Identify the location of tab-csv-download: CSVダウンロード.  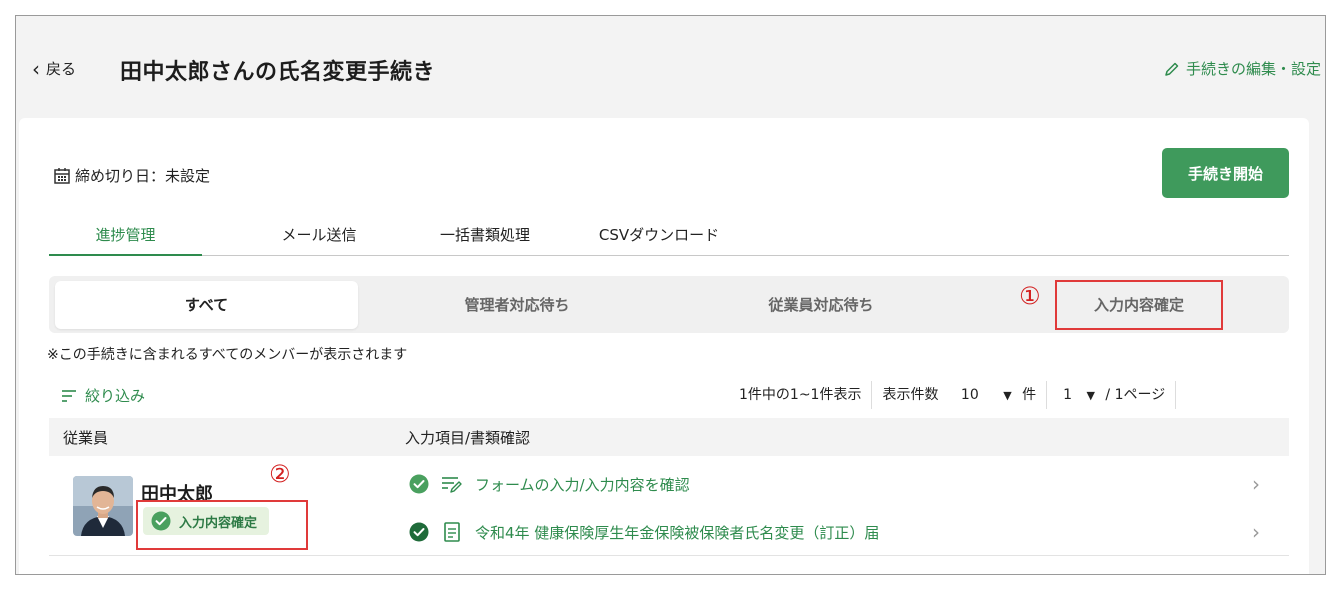
(659, 239).